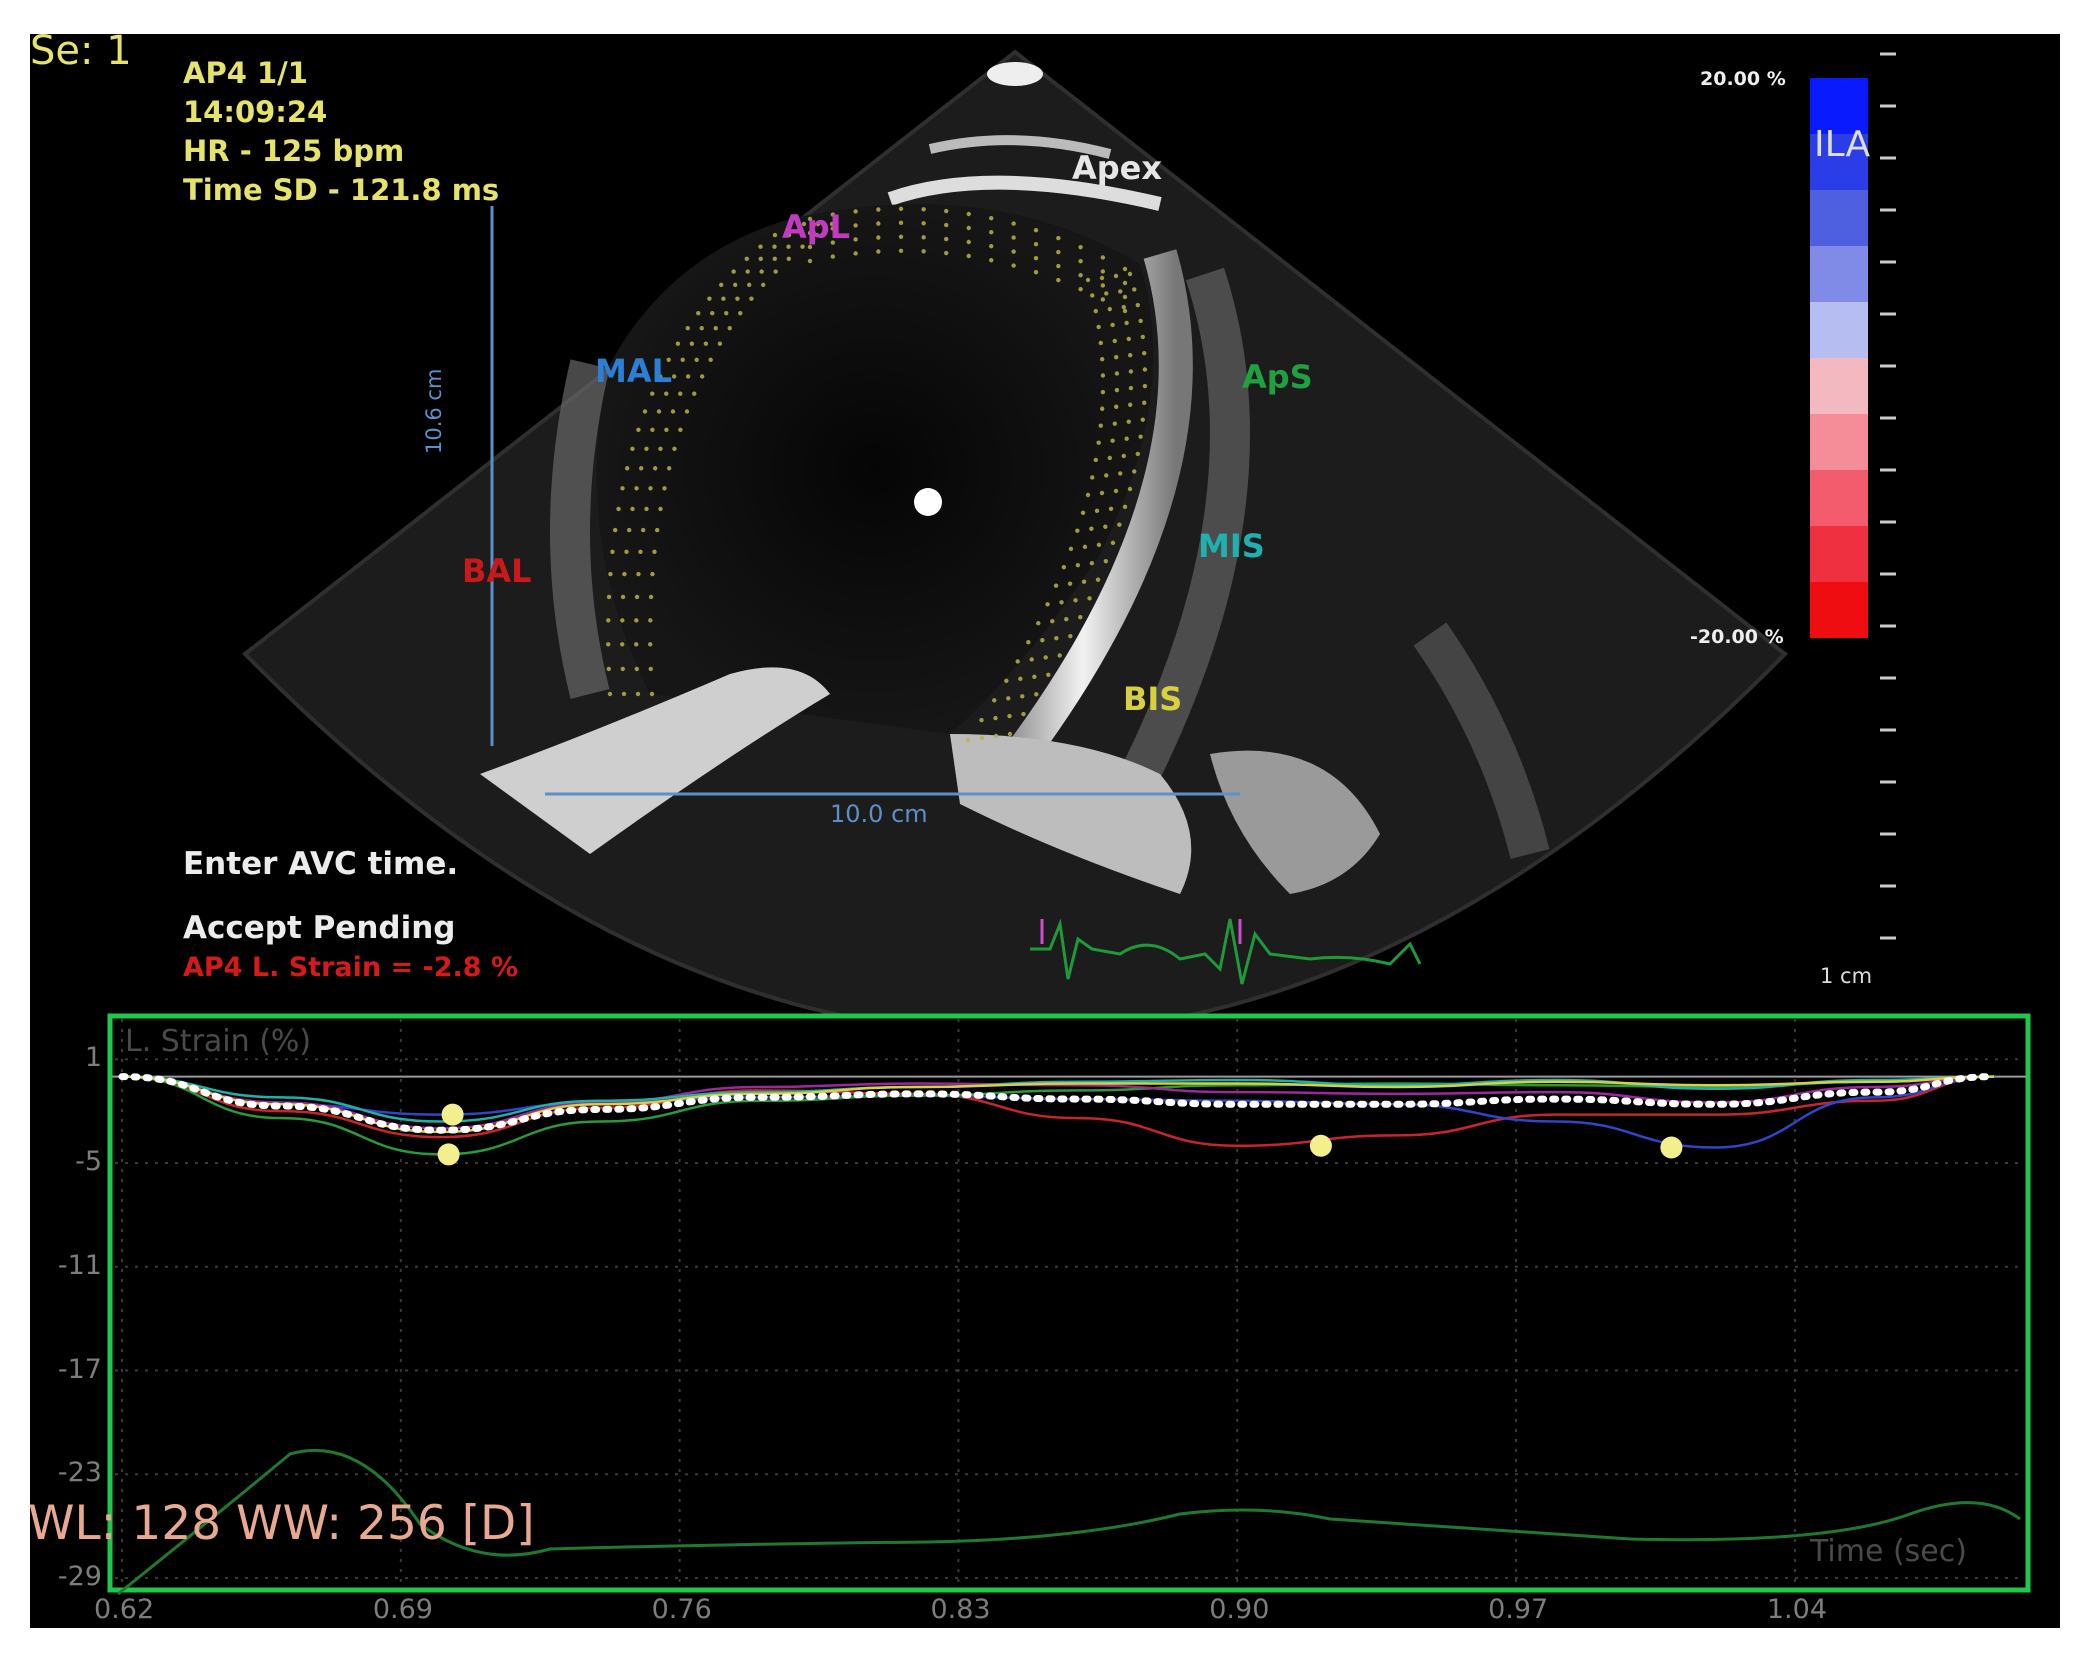 The width and height of the screenshot is (2084, 1659). What do you see at coordinates (79, 1265) in the screenshot?
I see `y-tick-label: -11` at bounding box center [79, 1265].